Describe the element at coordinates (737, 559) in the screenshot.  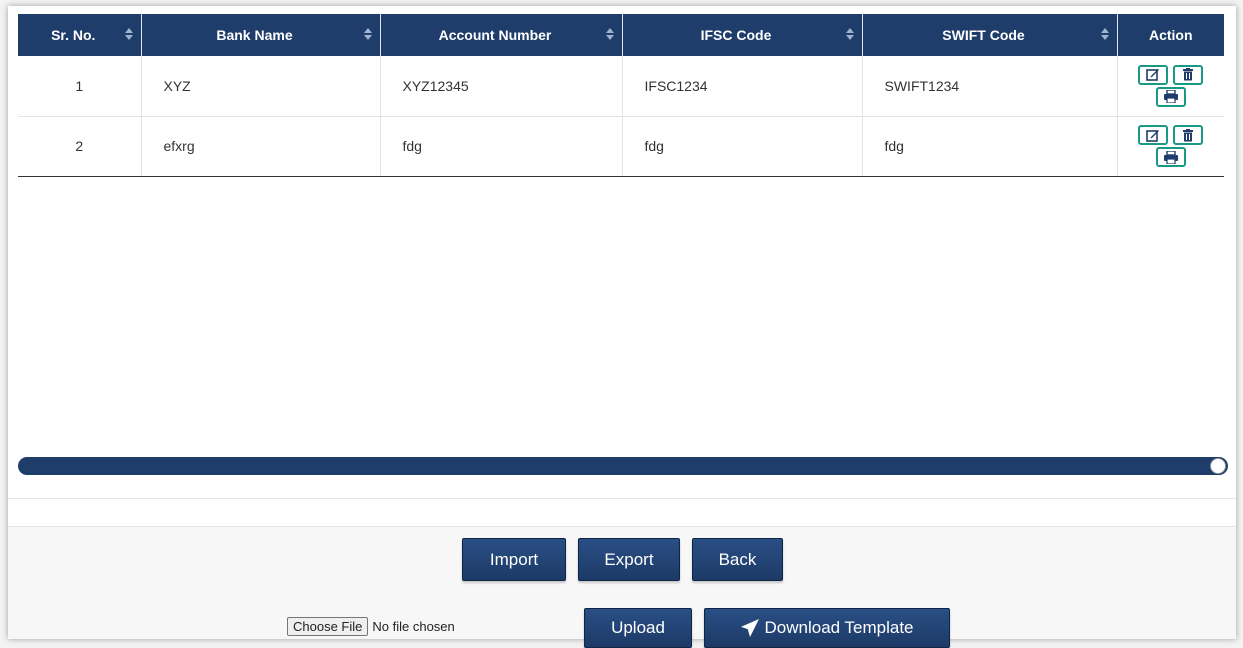
I see `back-button: Back` at that location.